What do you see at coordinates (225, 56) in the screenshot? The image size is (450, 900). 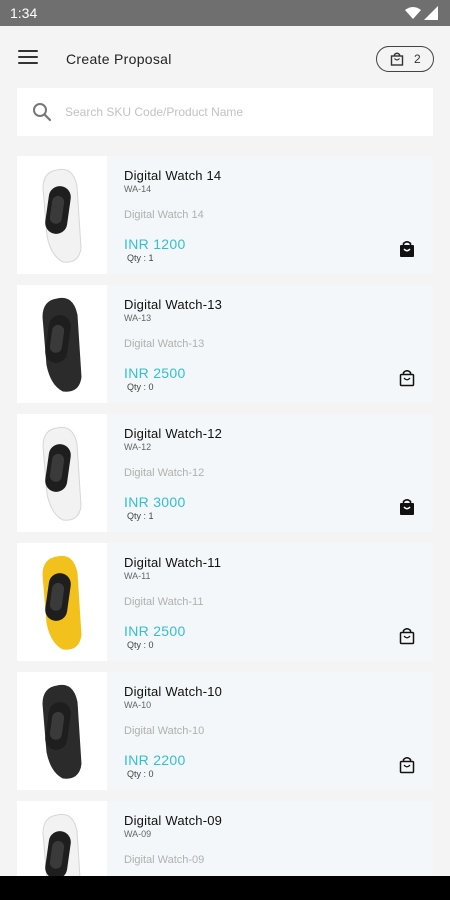 I see `app-bar: Create Proposal 2` at bounding box center [225, 56].